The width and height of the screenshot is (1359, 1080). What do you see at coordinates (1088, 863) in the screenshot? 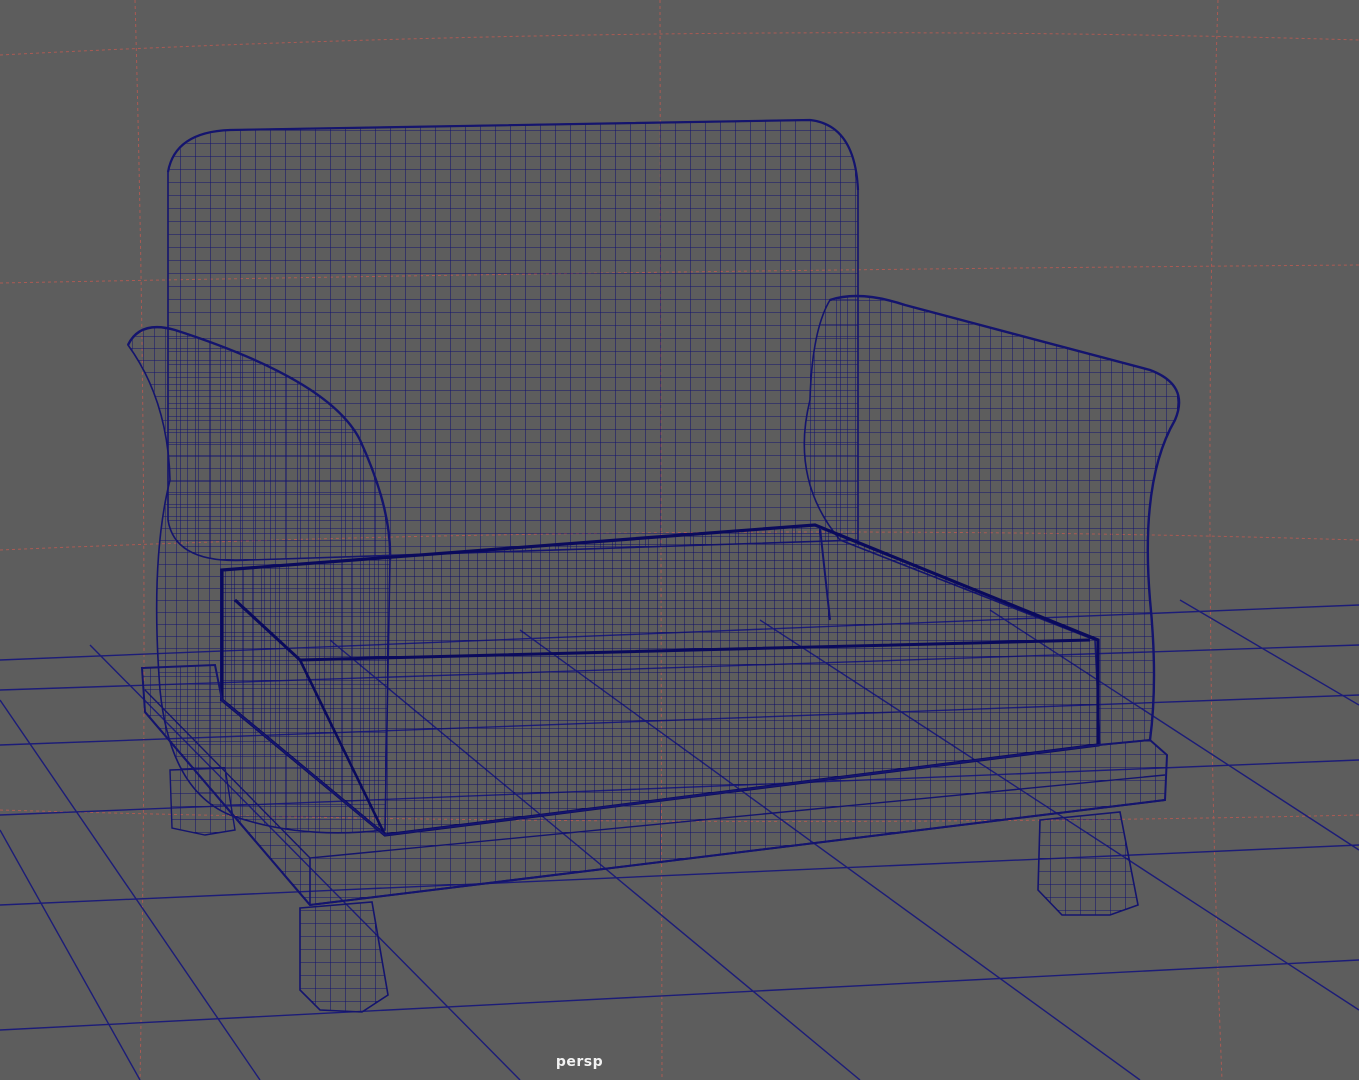
I see `leg-front-right` at bounding box center [1088, 863].